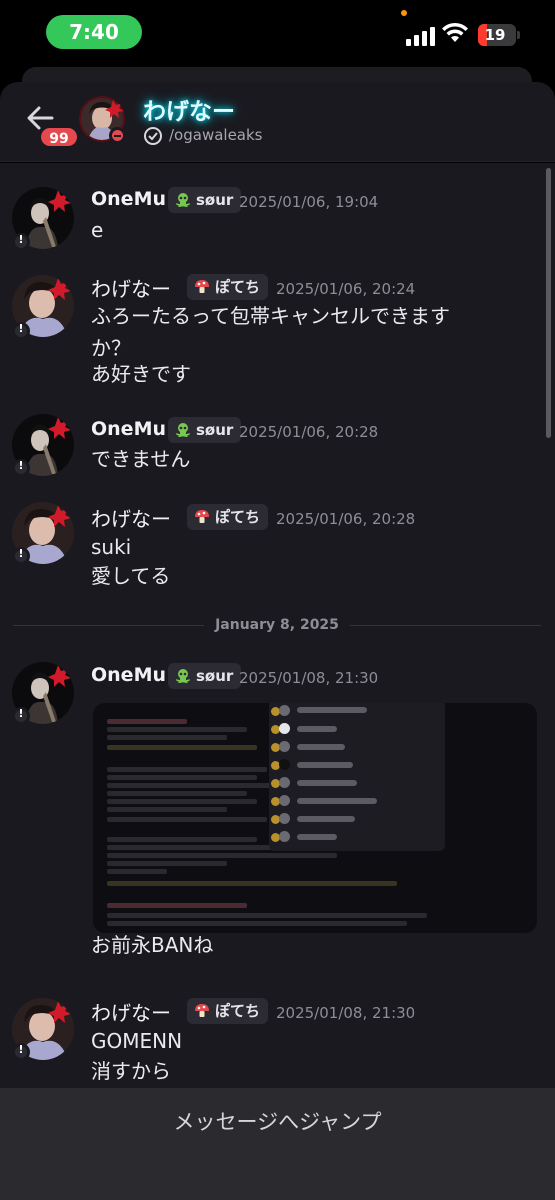 This screenshot has width=555, height=1200. I want to click on message-text: あ好きです, so click(141, 374).